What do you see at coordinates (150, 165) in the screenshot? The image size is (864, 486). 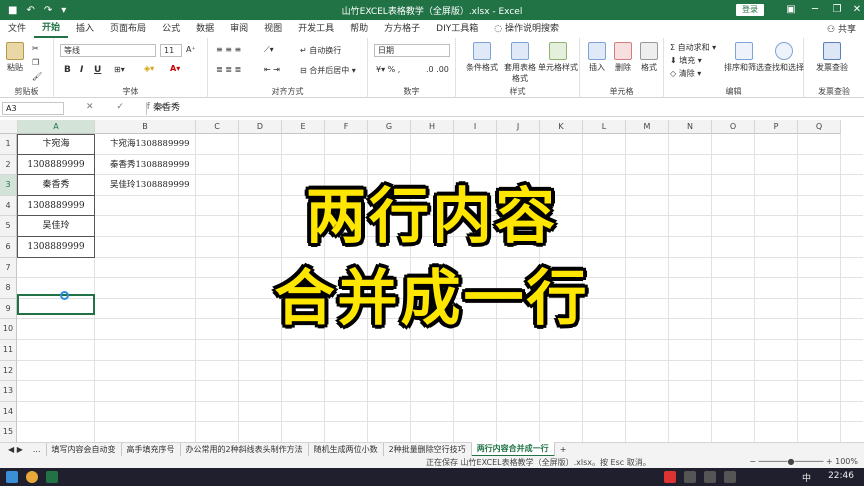 I see `cell-b2: 秦香秀1308889999` at bounding box center [150, 165].